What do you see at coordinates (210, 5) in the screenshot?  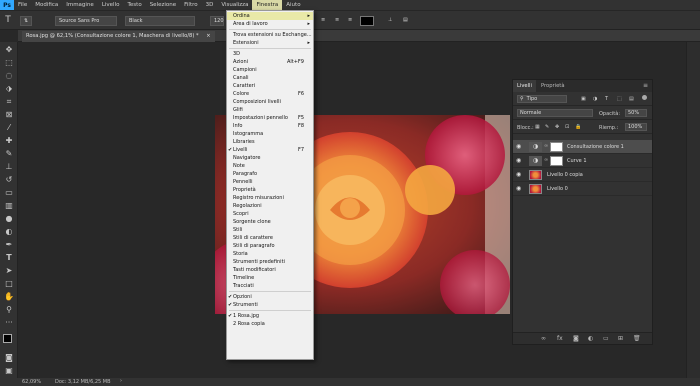 I see `menu-3d: 3D` at bounding box center [210, 5].